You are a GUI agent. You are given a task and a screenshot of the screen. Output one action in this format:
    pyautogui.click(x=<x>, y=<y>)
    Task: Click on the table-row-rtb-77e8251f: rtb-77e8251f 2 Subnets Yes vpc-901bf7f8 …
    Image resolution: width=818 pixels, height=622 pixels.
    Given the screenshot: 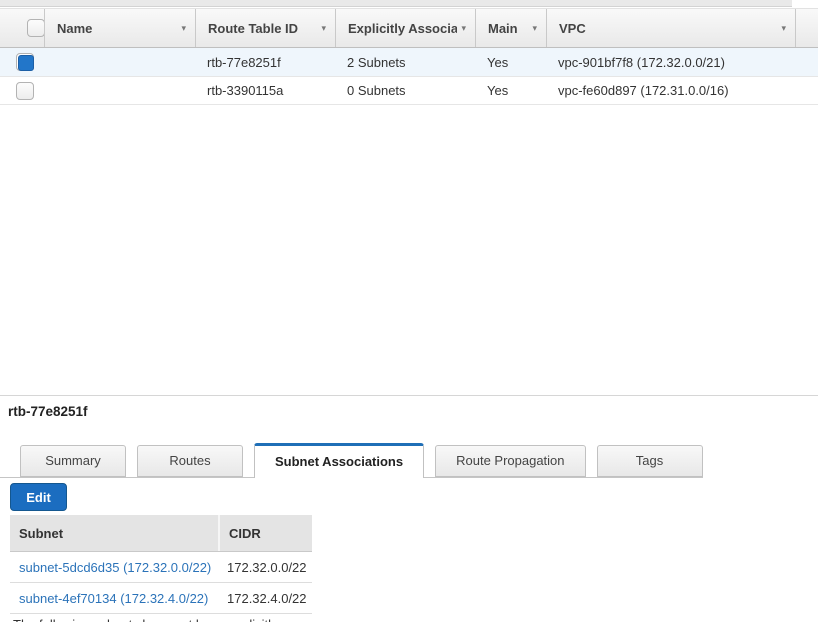 What is the action you would take?
    pyautogui.click(x=409, y=62)
    